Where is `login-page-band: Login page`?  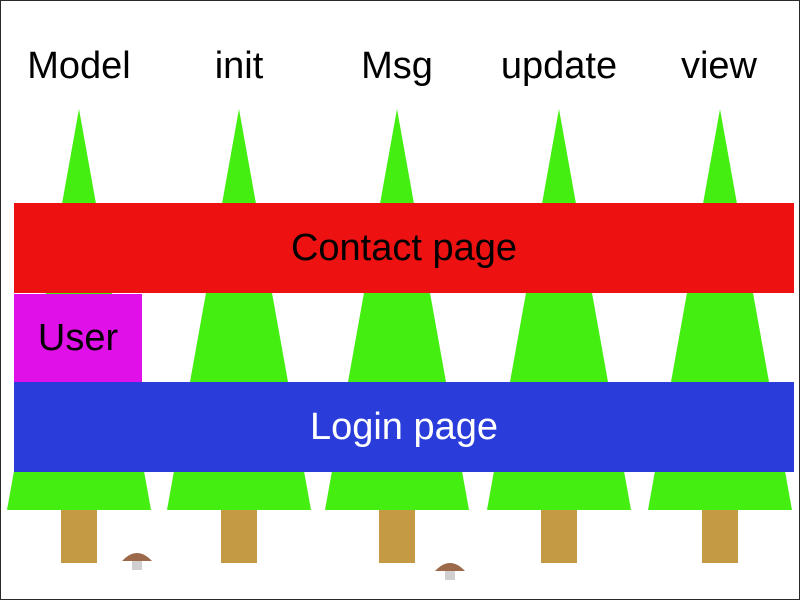 login-page-band: Login page is located at coordinates (404, 427).